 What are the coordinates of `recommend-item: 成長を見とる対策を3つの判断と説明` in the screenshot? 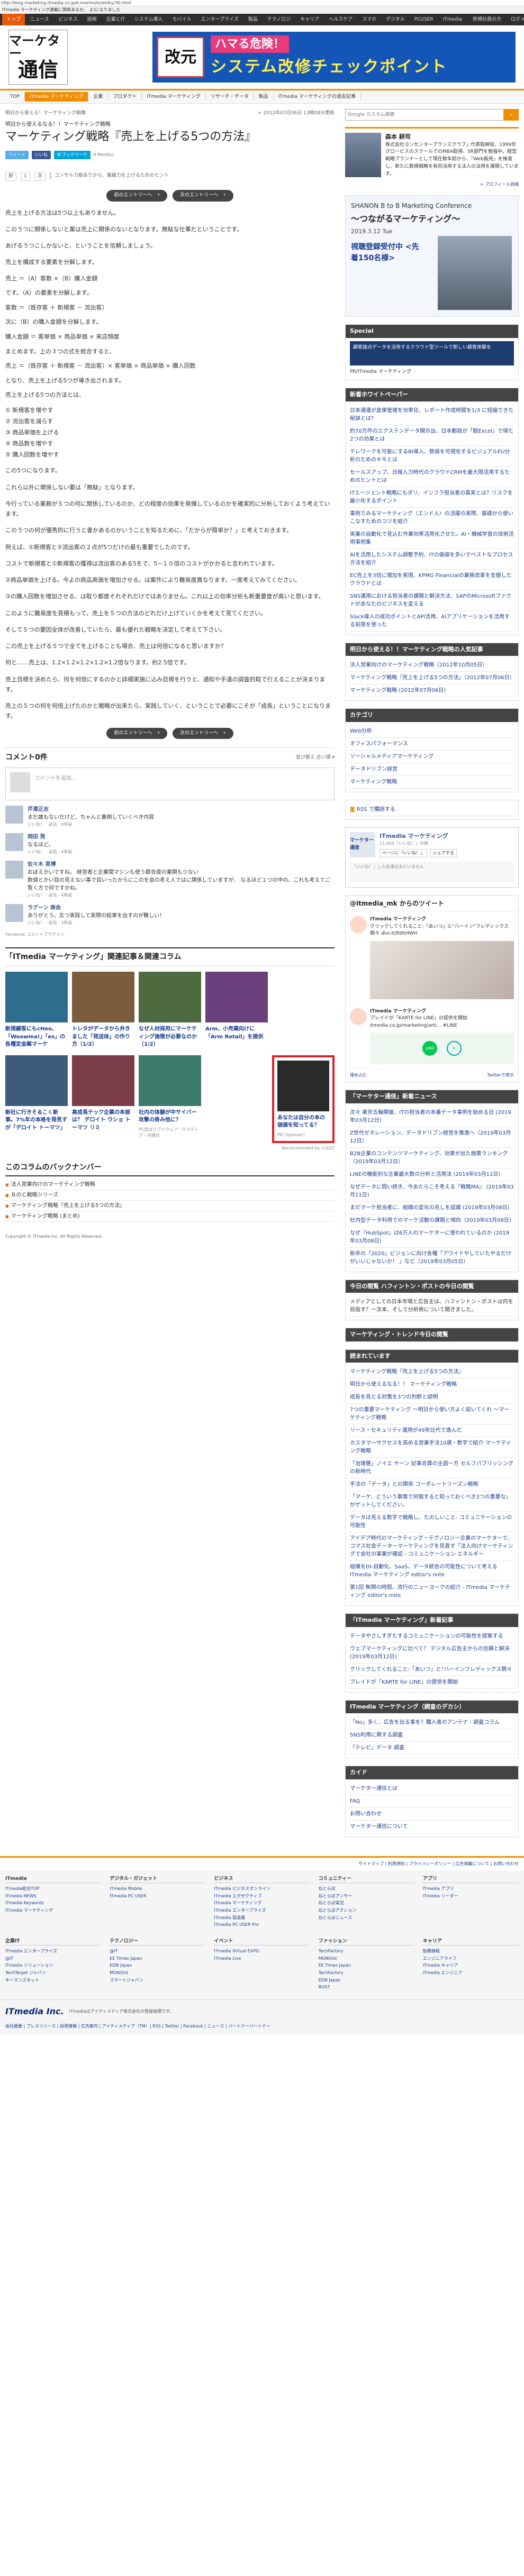 It's located at (432, 1397).